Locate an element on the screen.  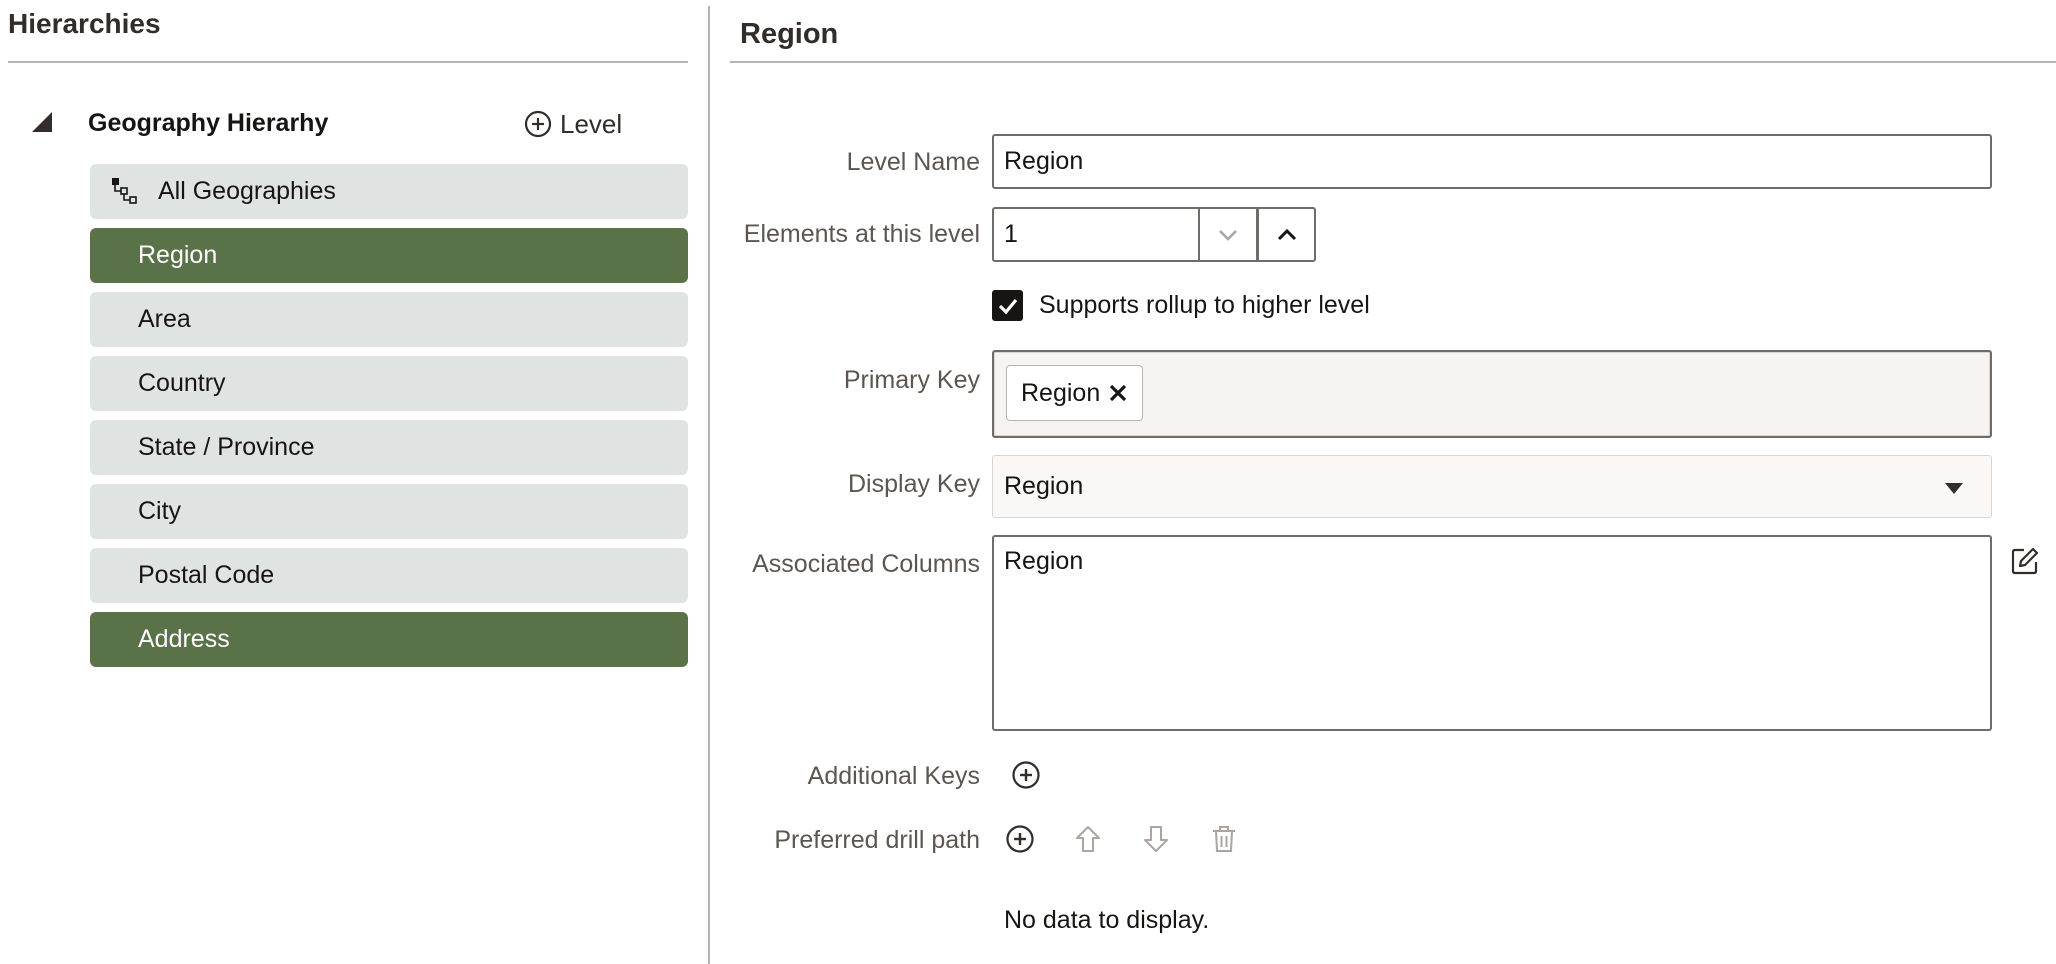
display-key-label: Display Key is located at coordinates (914, 484).